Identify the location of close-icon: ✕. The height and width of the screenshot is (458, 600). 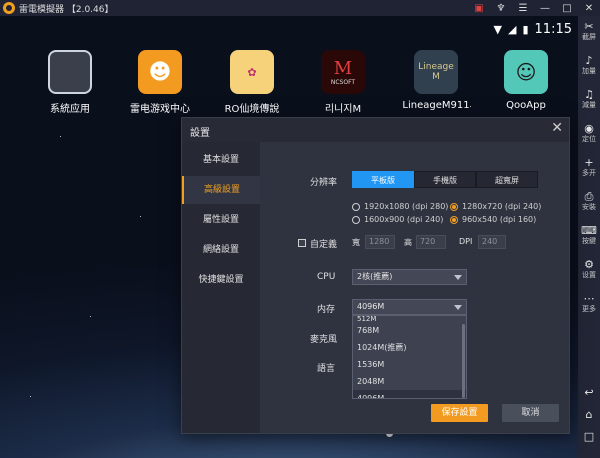
(589, 8).